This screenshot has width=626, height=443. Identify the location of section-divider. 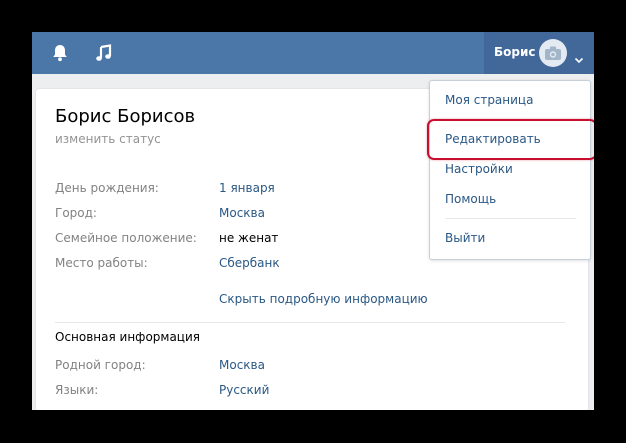
(310, 322).